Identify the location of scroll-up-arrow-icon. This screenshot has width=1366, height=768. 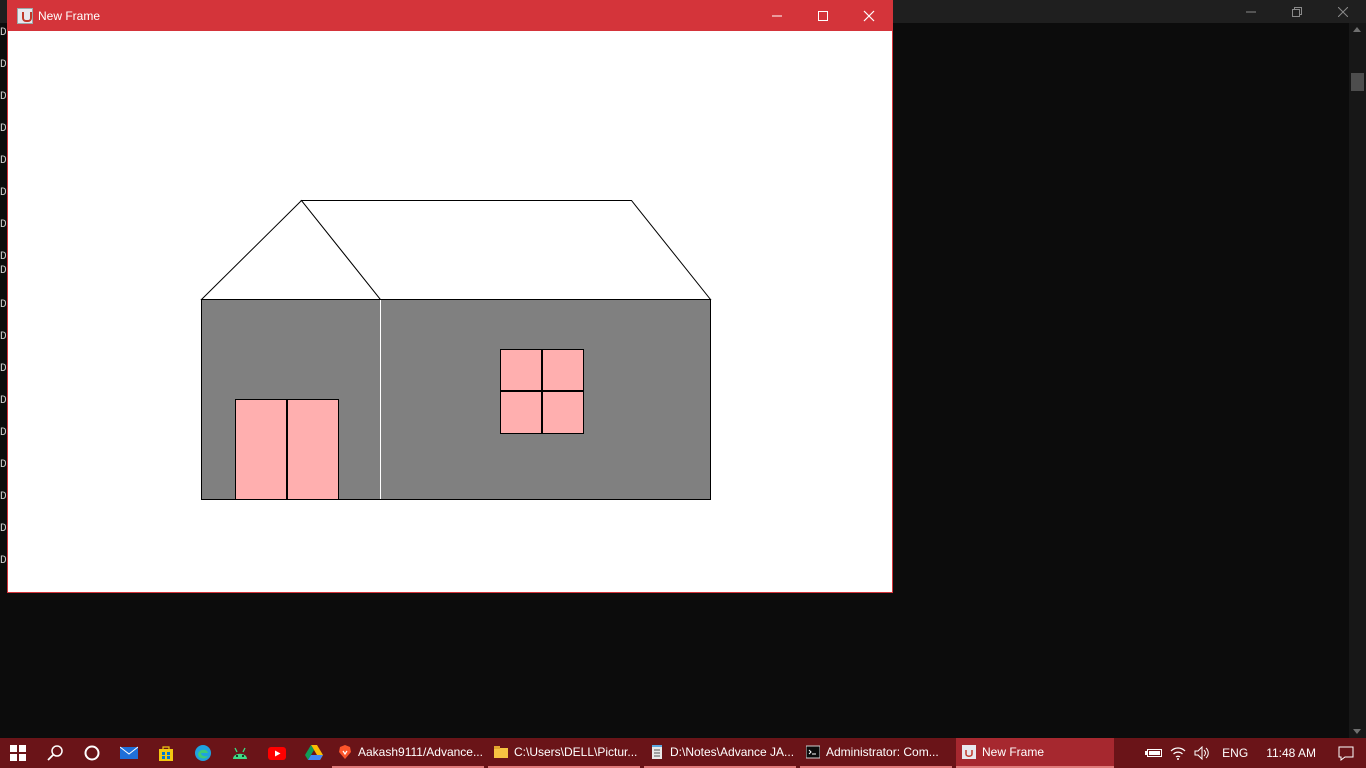
(1357, 29).